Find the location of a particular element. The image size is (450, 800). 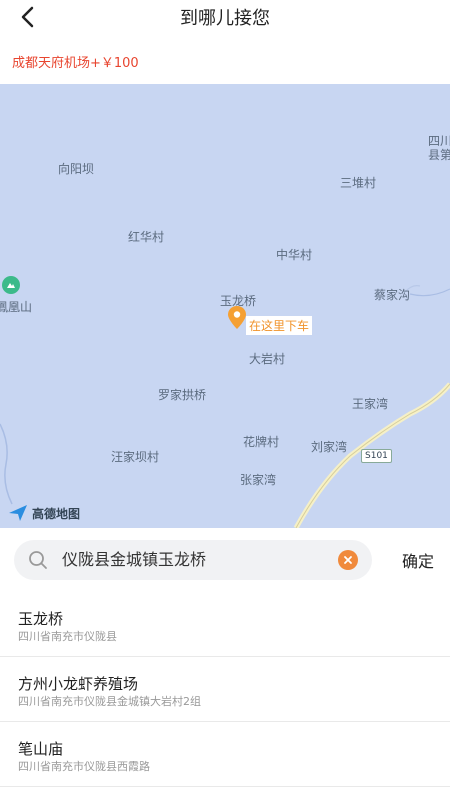

price-bar: 成都天府机场+￥100 is located at coordinates (225, 61).